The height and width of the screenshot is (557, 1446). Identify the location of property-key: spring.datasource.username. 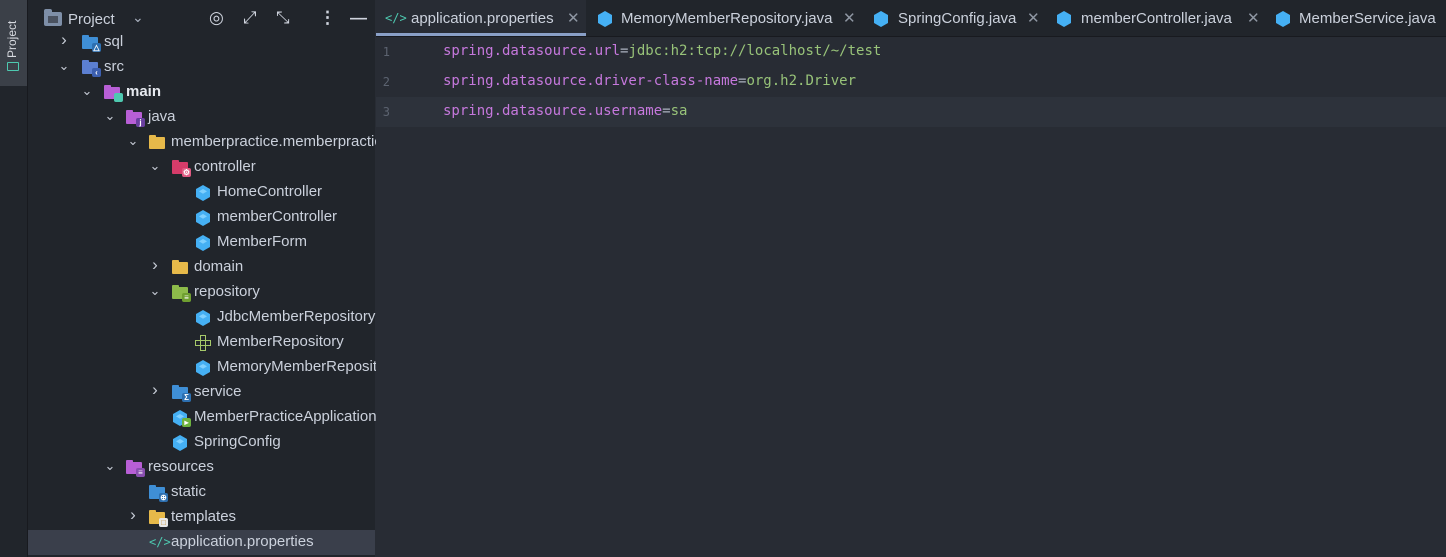
(553, 111).